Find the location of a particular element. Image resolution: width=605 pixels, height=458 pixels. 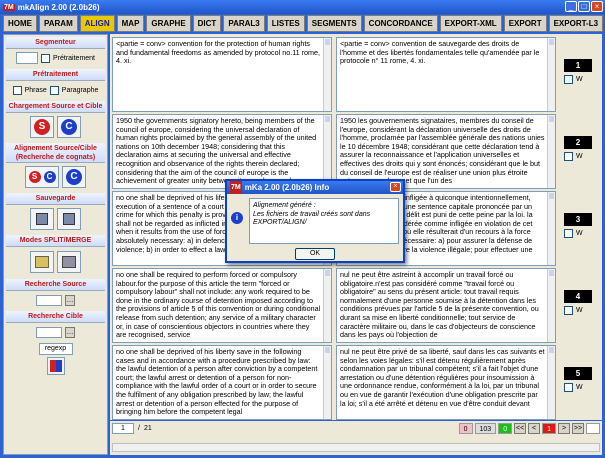

tab-param: PARAM is located at coordinates (58, 23).